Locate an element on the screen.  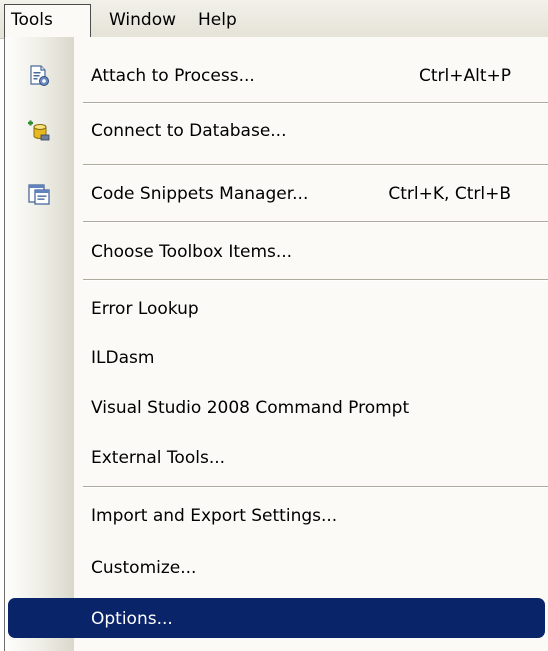
menu-item-label: Visual Studio 2008 Command Prompt is located at coordinates (250, 408).